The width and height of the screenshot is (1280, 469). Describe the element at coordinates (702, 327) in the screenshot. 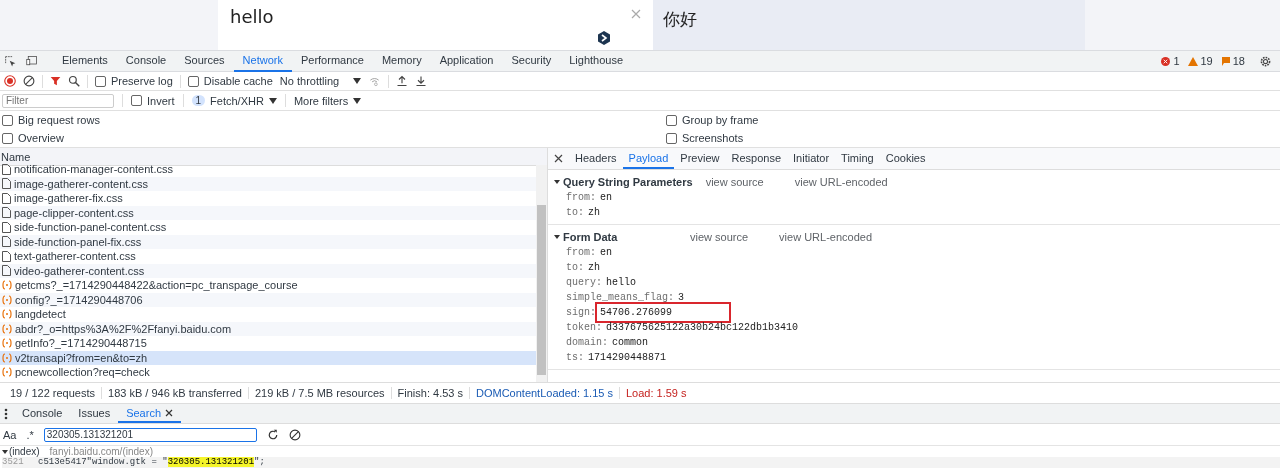

I see `param-value: d337675625122a30b24bc122db1b3410` at that location.